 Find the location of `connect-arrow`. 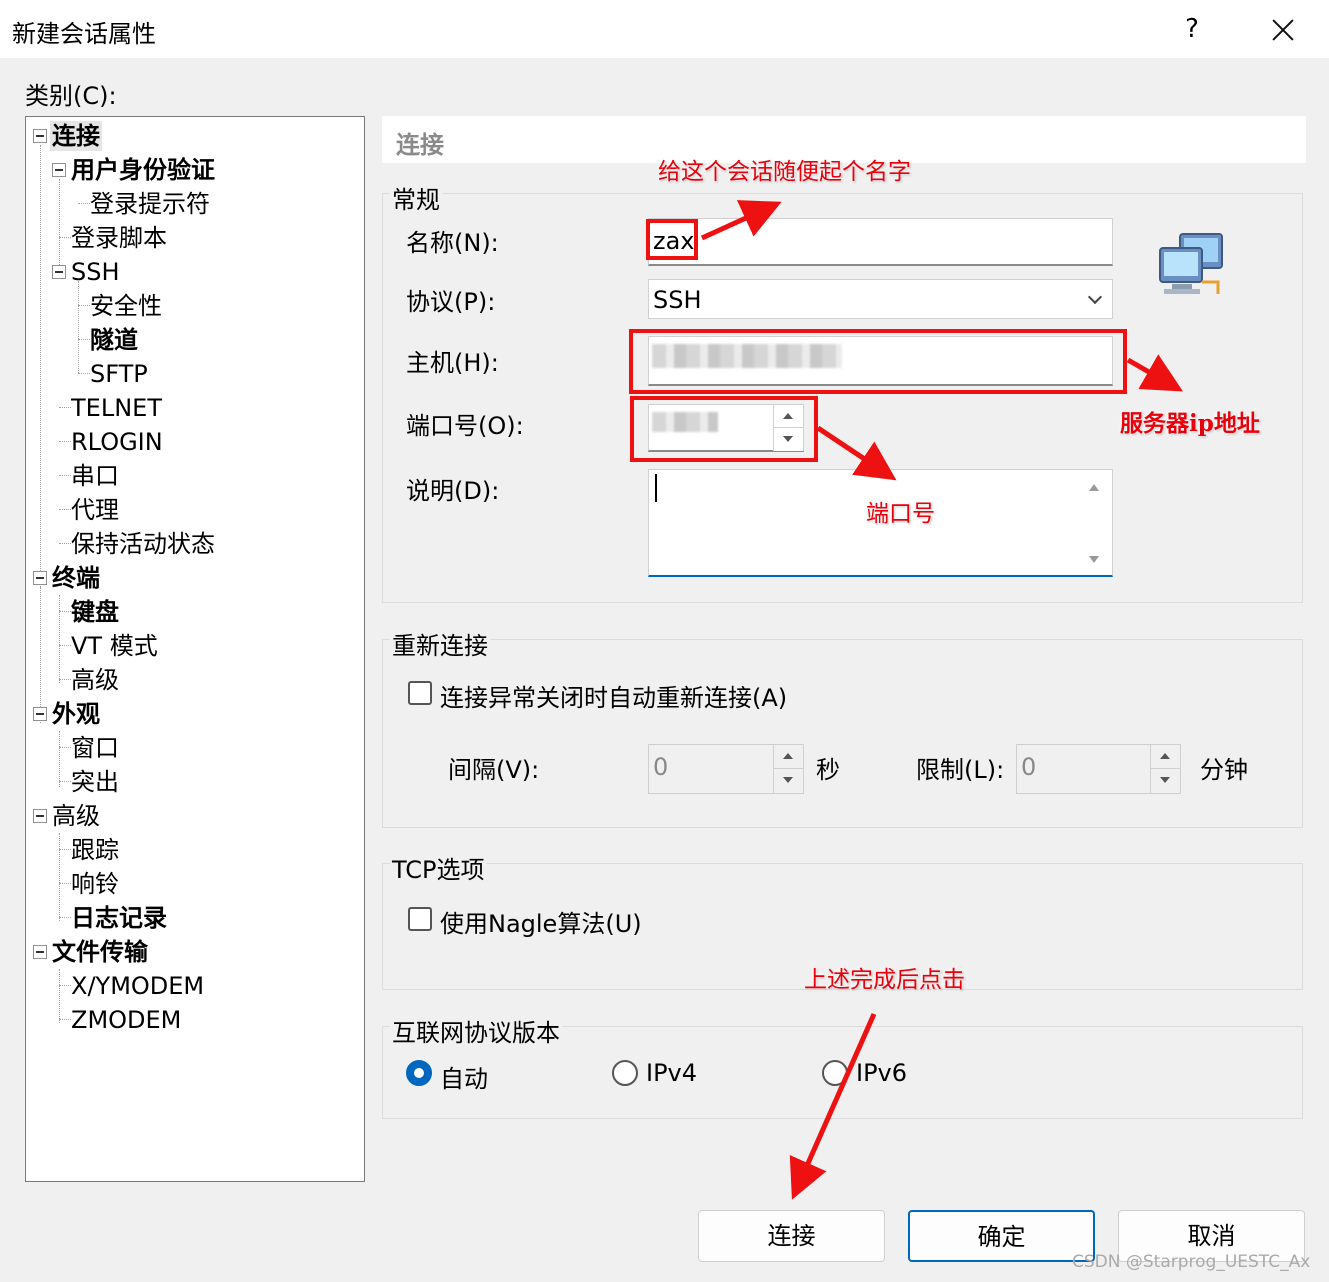

connect-arrow is located at coordinates (833, 1106).